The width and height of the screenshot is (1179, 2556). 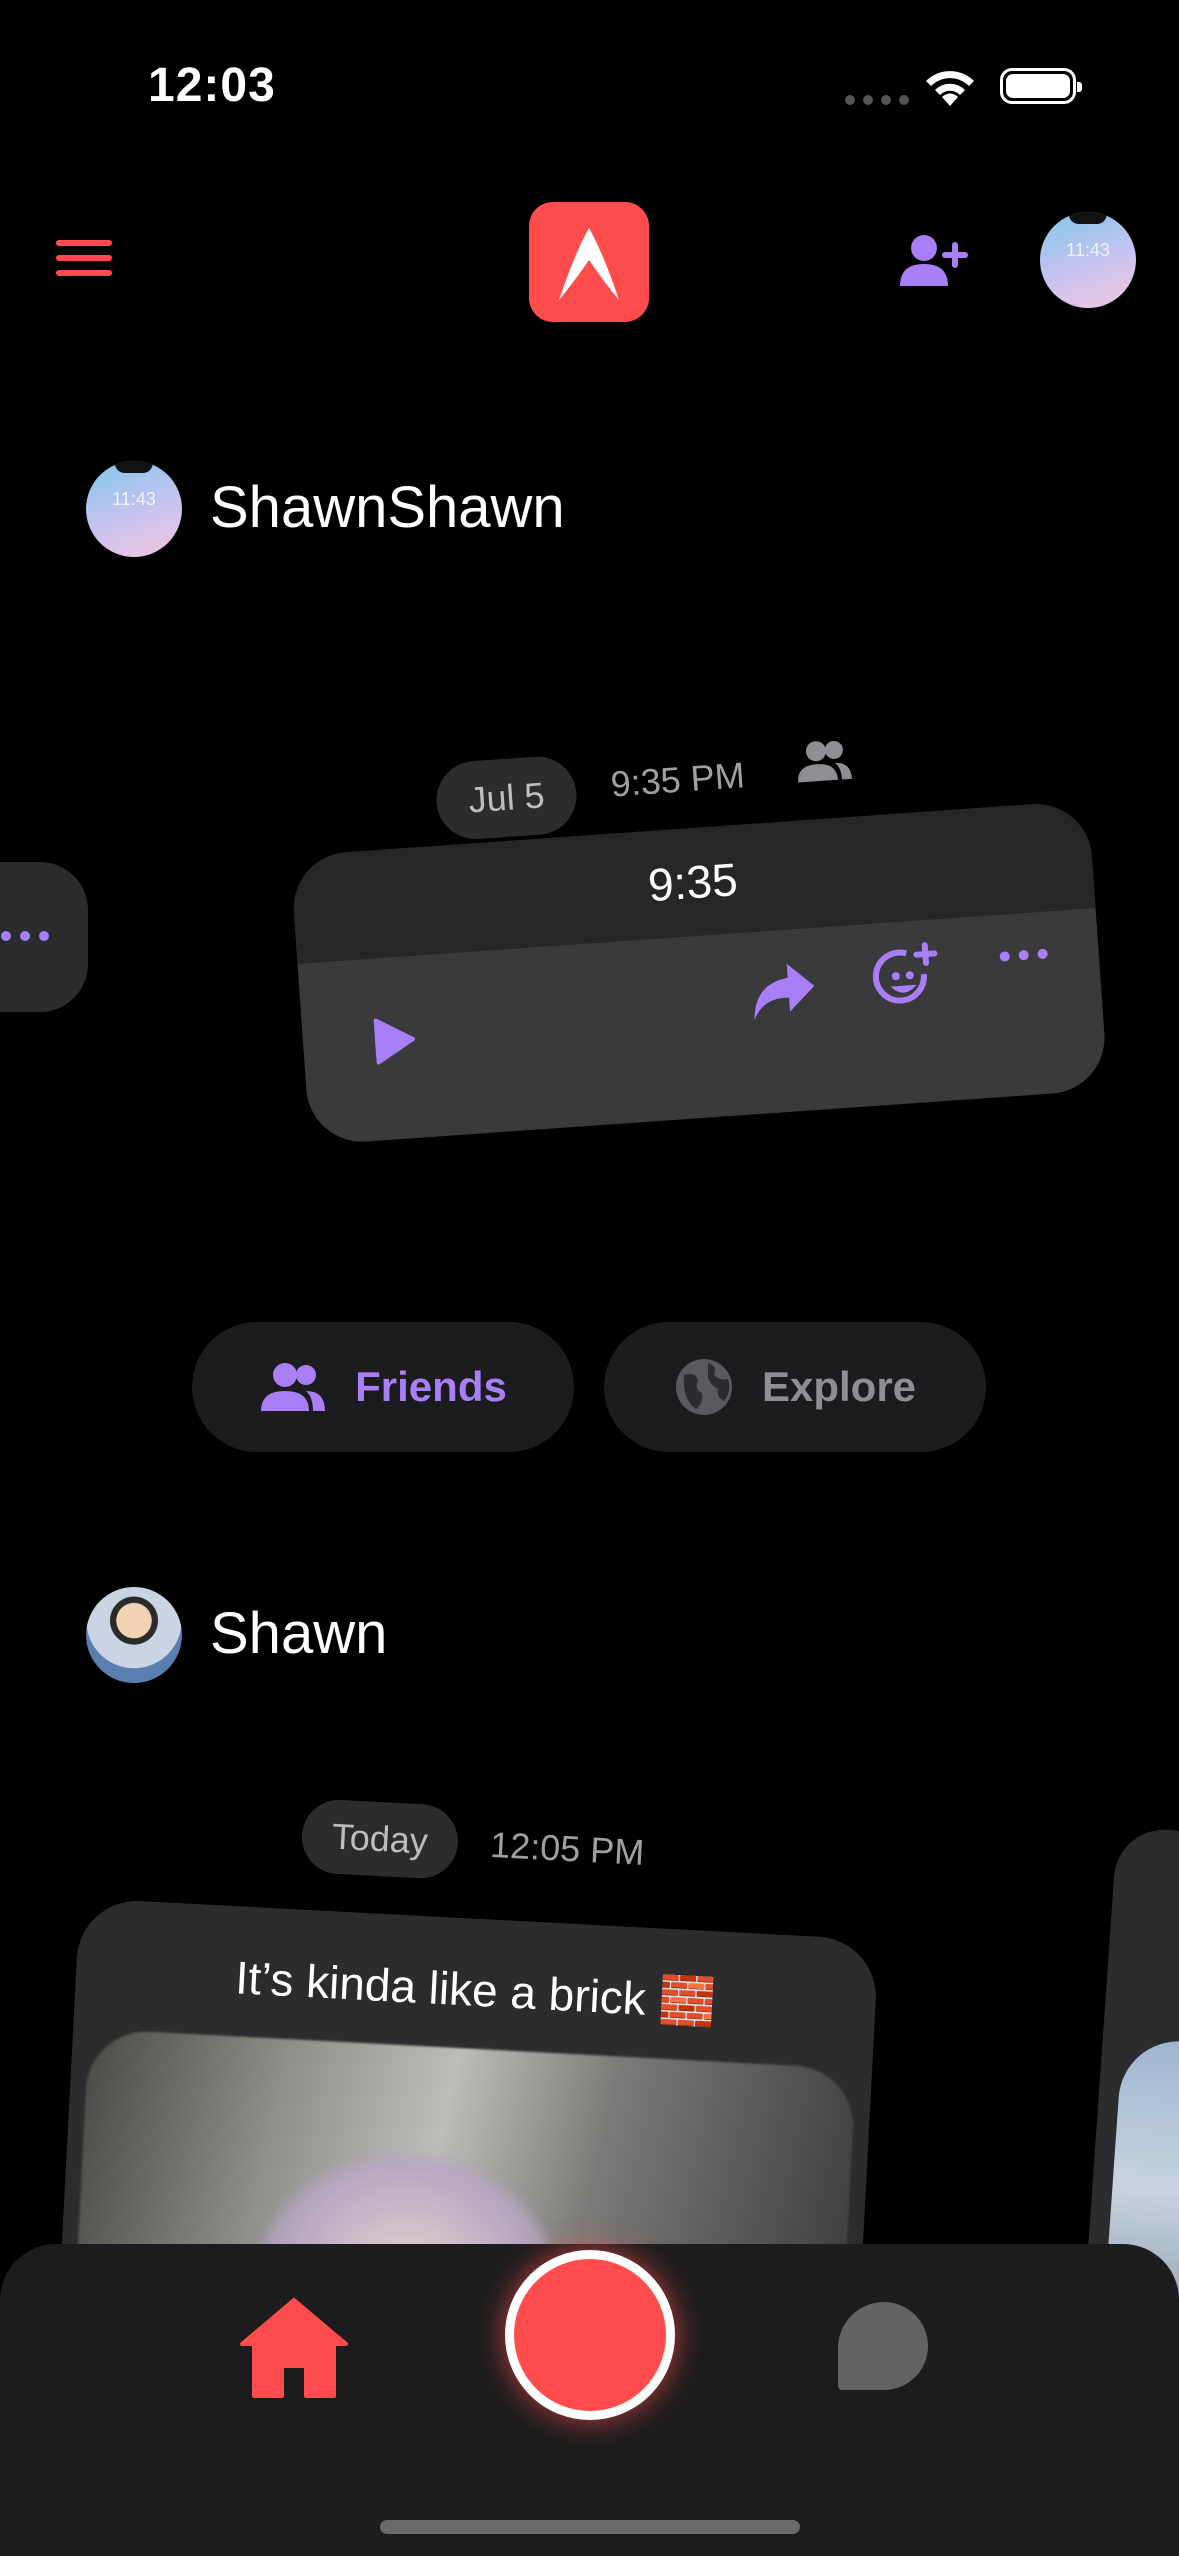 I want to click on date-pill: Today, so click(x=380, y=1839).